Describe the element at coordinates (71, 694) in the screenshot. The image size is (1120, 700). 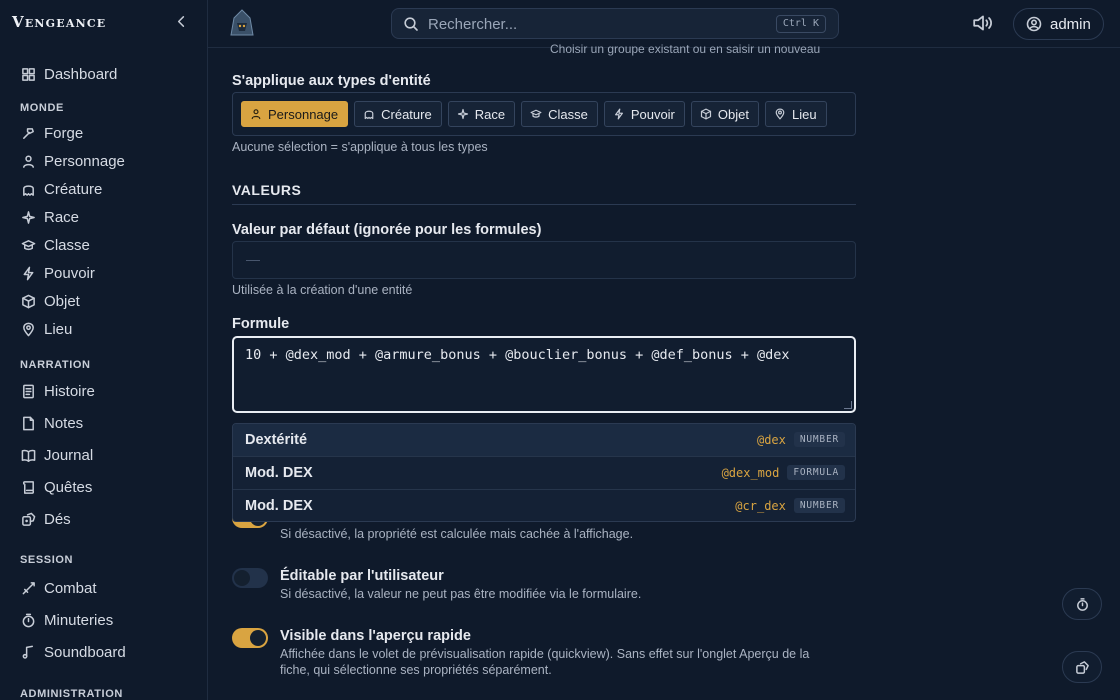
I see `sidebar-section-administration: ADMINISTRATION` at that location.